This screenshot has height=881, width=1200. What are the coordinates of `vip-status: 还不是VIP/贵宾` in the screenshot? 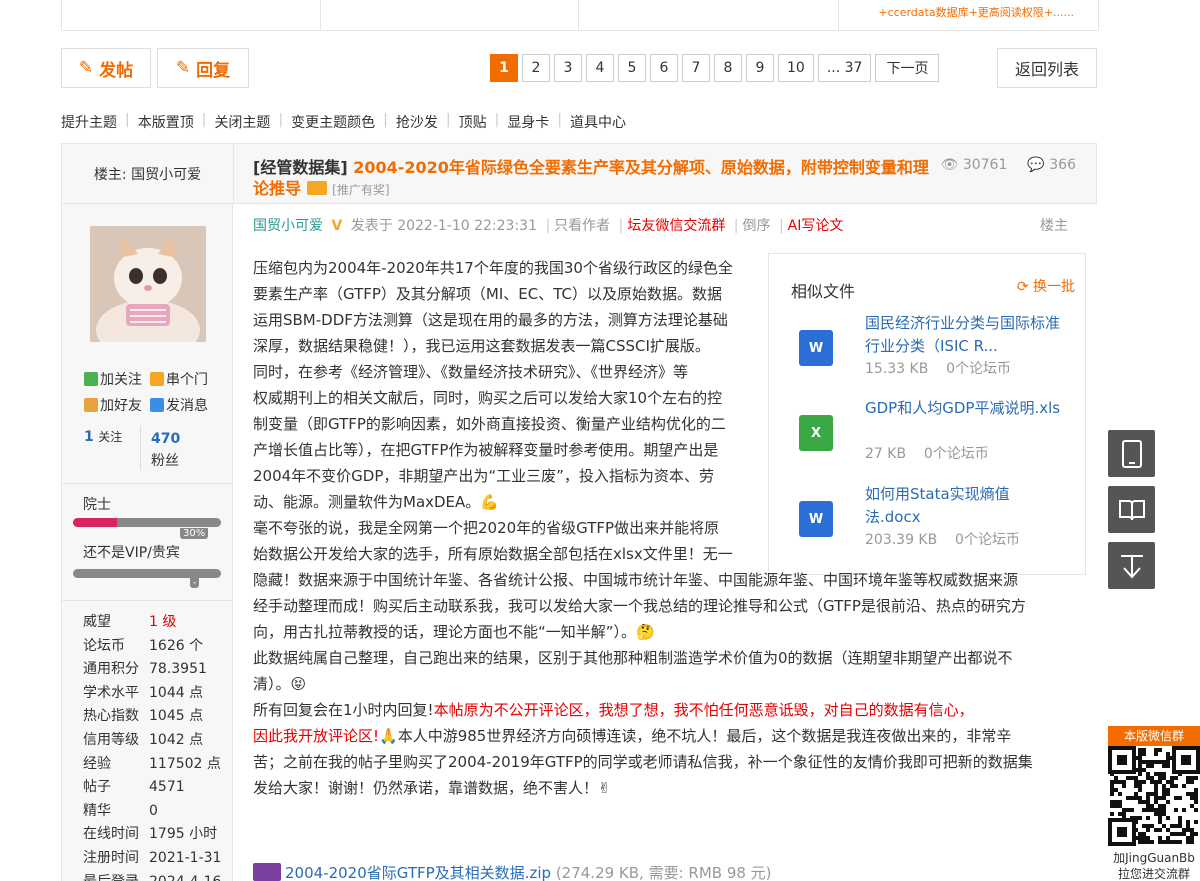 It's located at (131, 552).